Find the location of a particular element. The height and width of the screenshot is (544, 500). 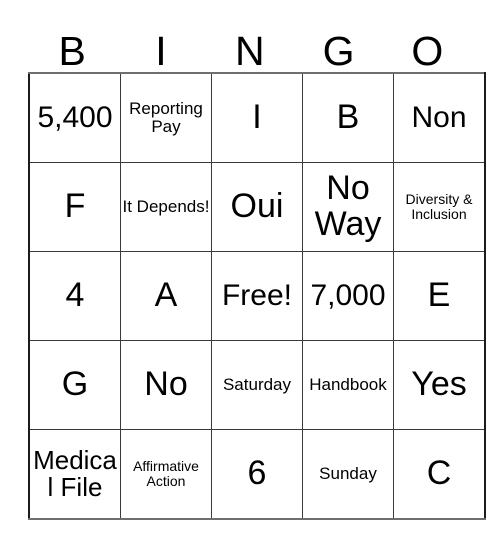

bingo-cell-label: Oui is located at coordinates (257, 206).